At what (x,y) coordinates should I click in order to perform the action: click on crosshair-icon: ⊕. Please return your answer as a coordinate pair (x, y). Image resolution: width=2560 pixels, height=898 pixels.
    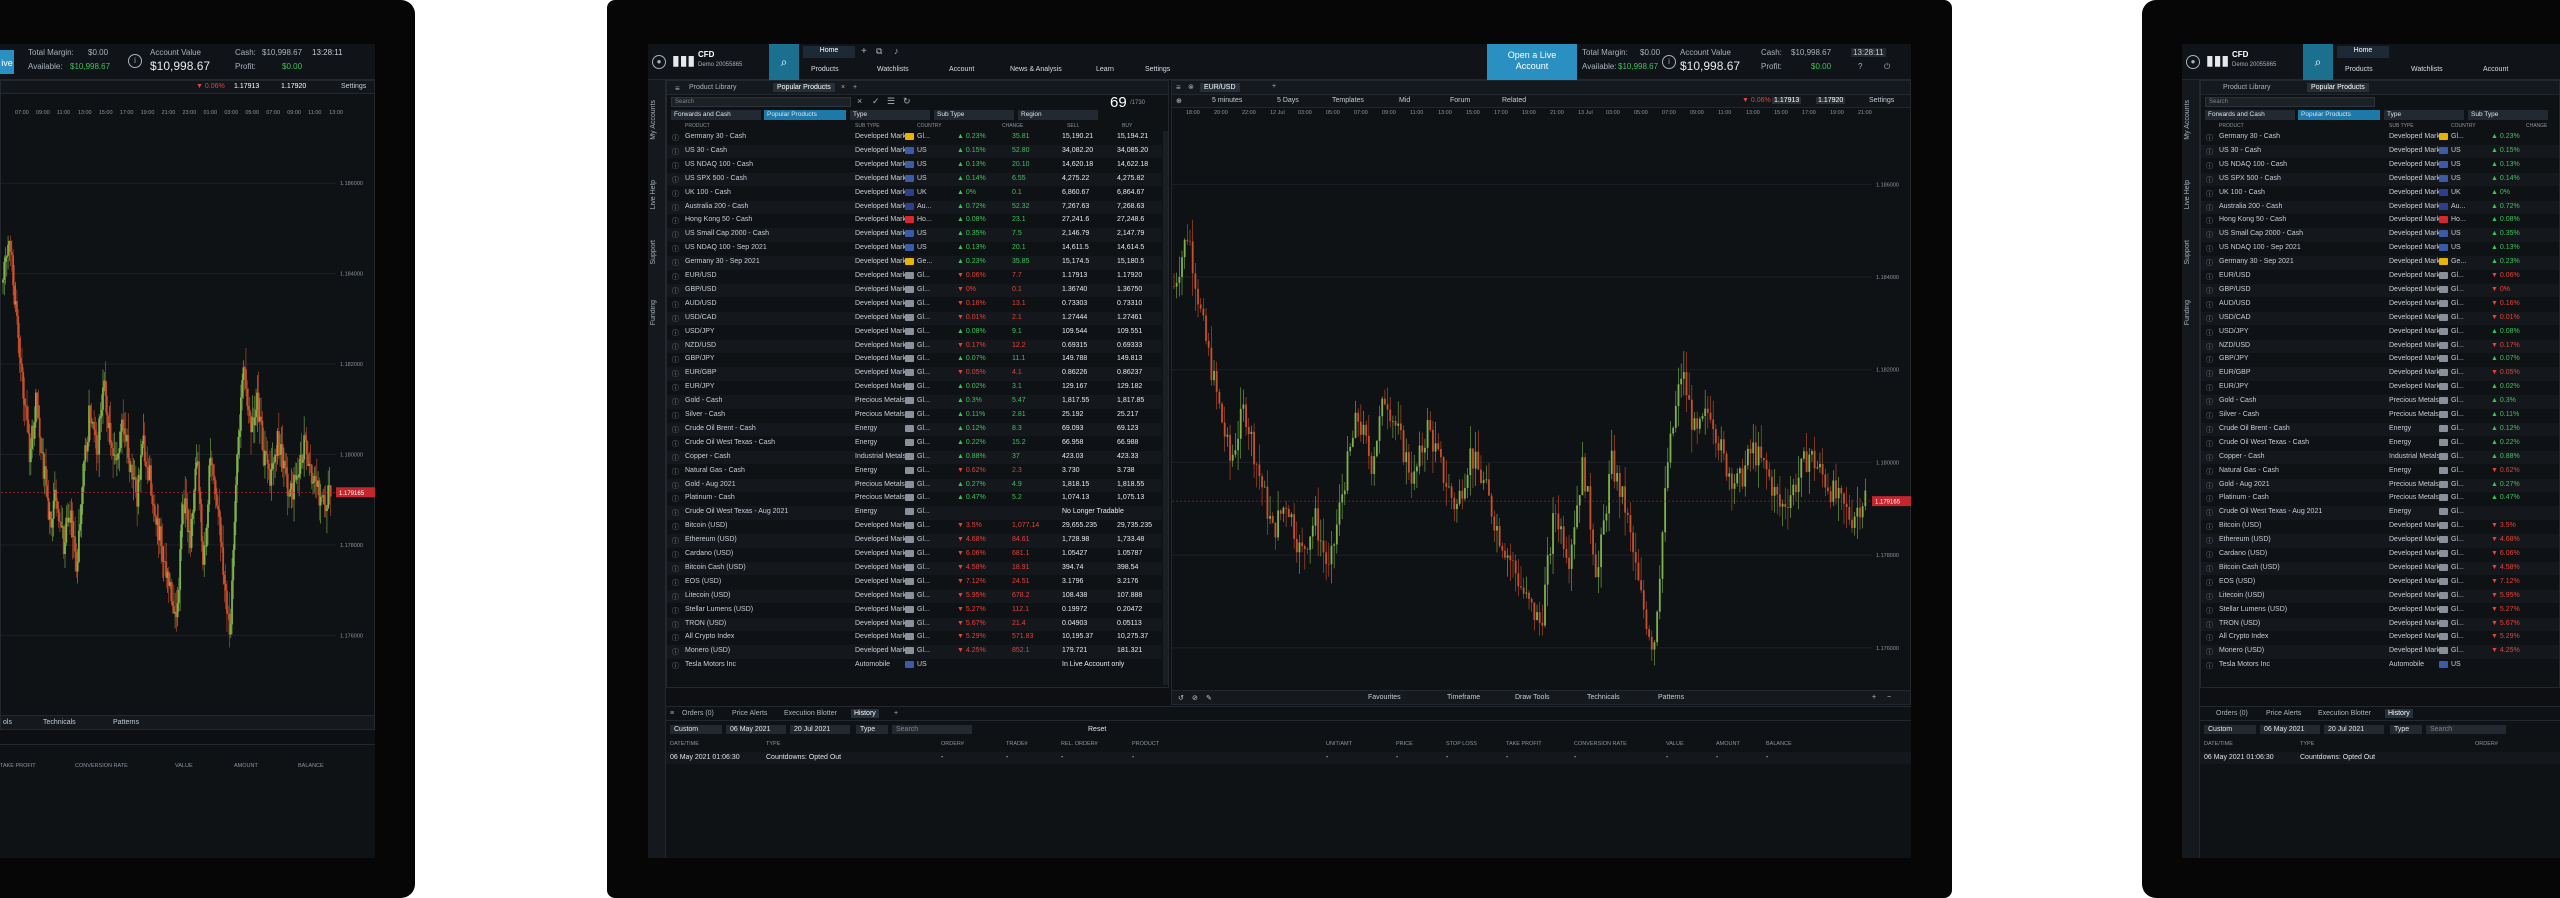
    Looking at the image, I should click on (1179, 101).